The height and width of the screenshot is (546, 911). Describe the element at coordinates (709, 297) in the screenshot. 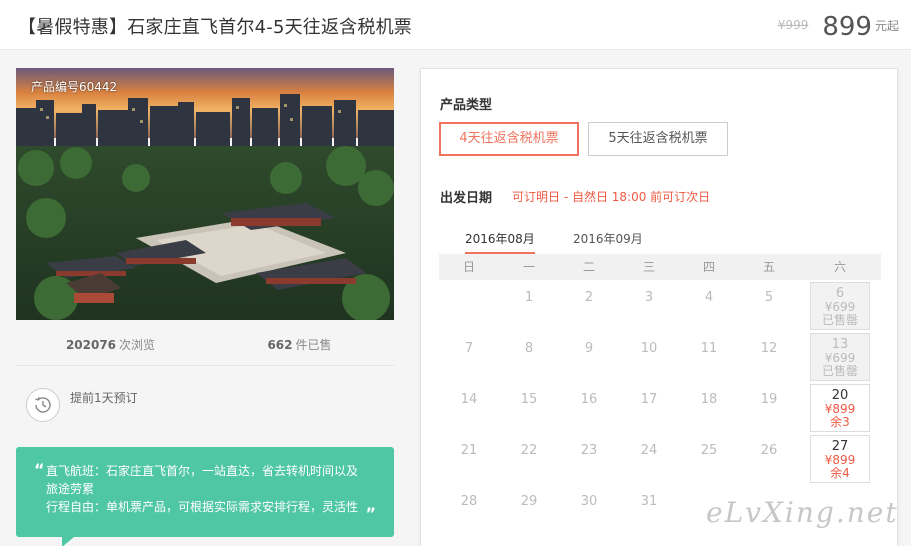

I see `calendar-day: 4` at that location.